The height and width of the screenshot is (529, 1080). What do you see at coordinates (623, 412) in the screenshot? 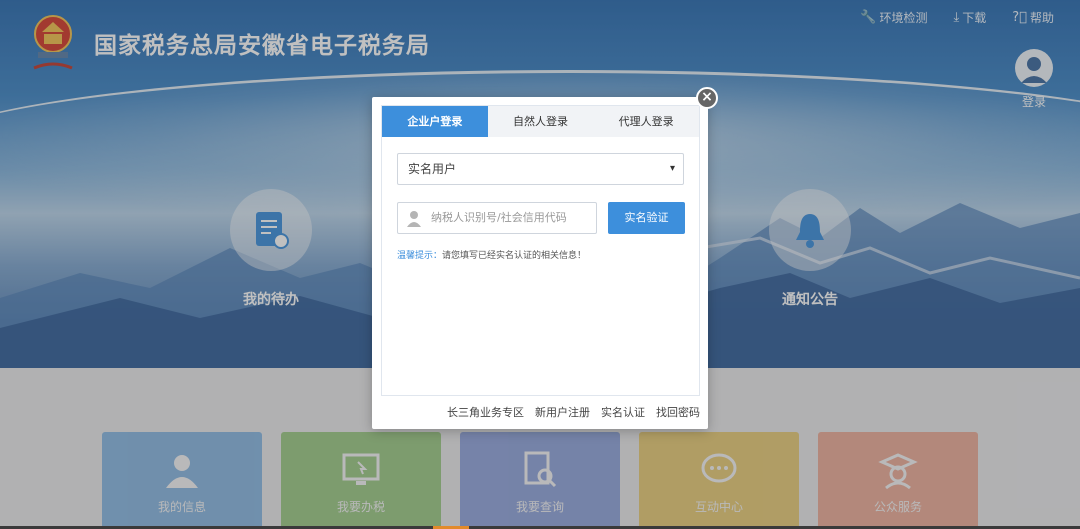
I see `realname-auth-link: 实名认证` at bounding box center [623, 412].